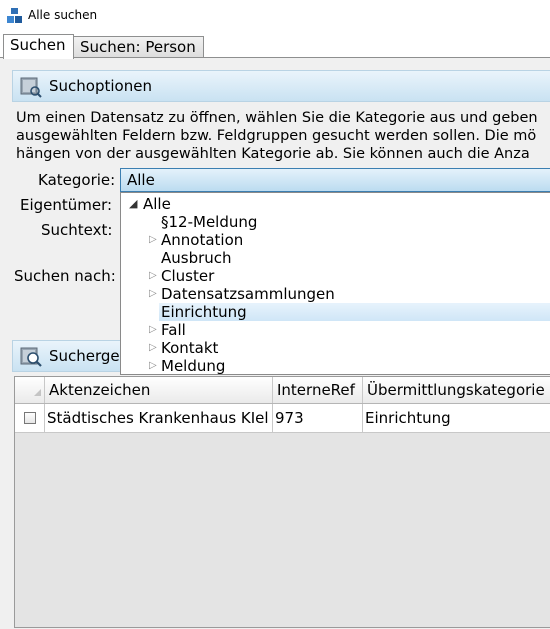  Describe the element at coordinates (456, 390) in the screenshot. I see `column-header: Übermittlungskategorie` at that location.